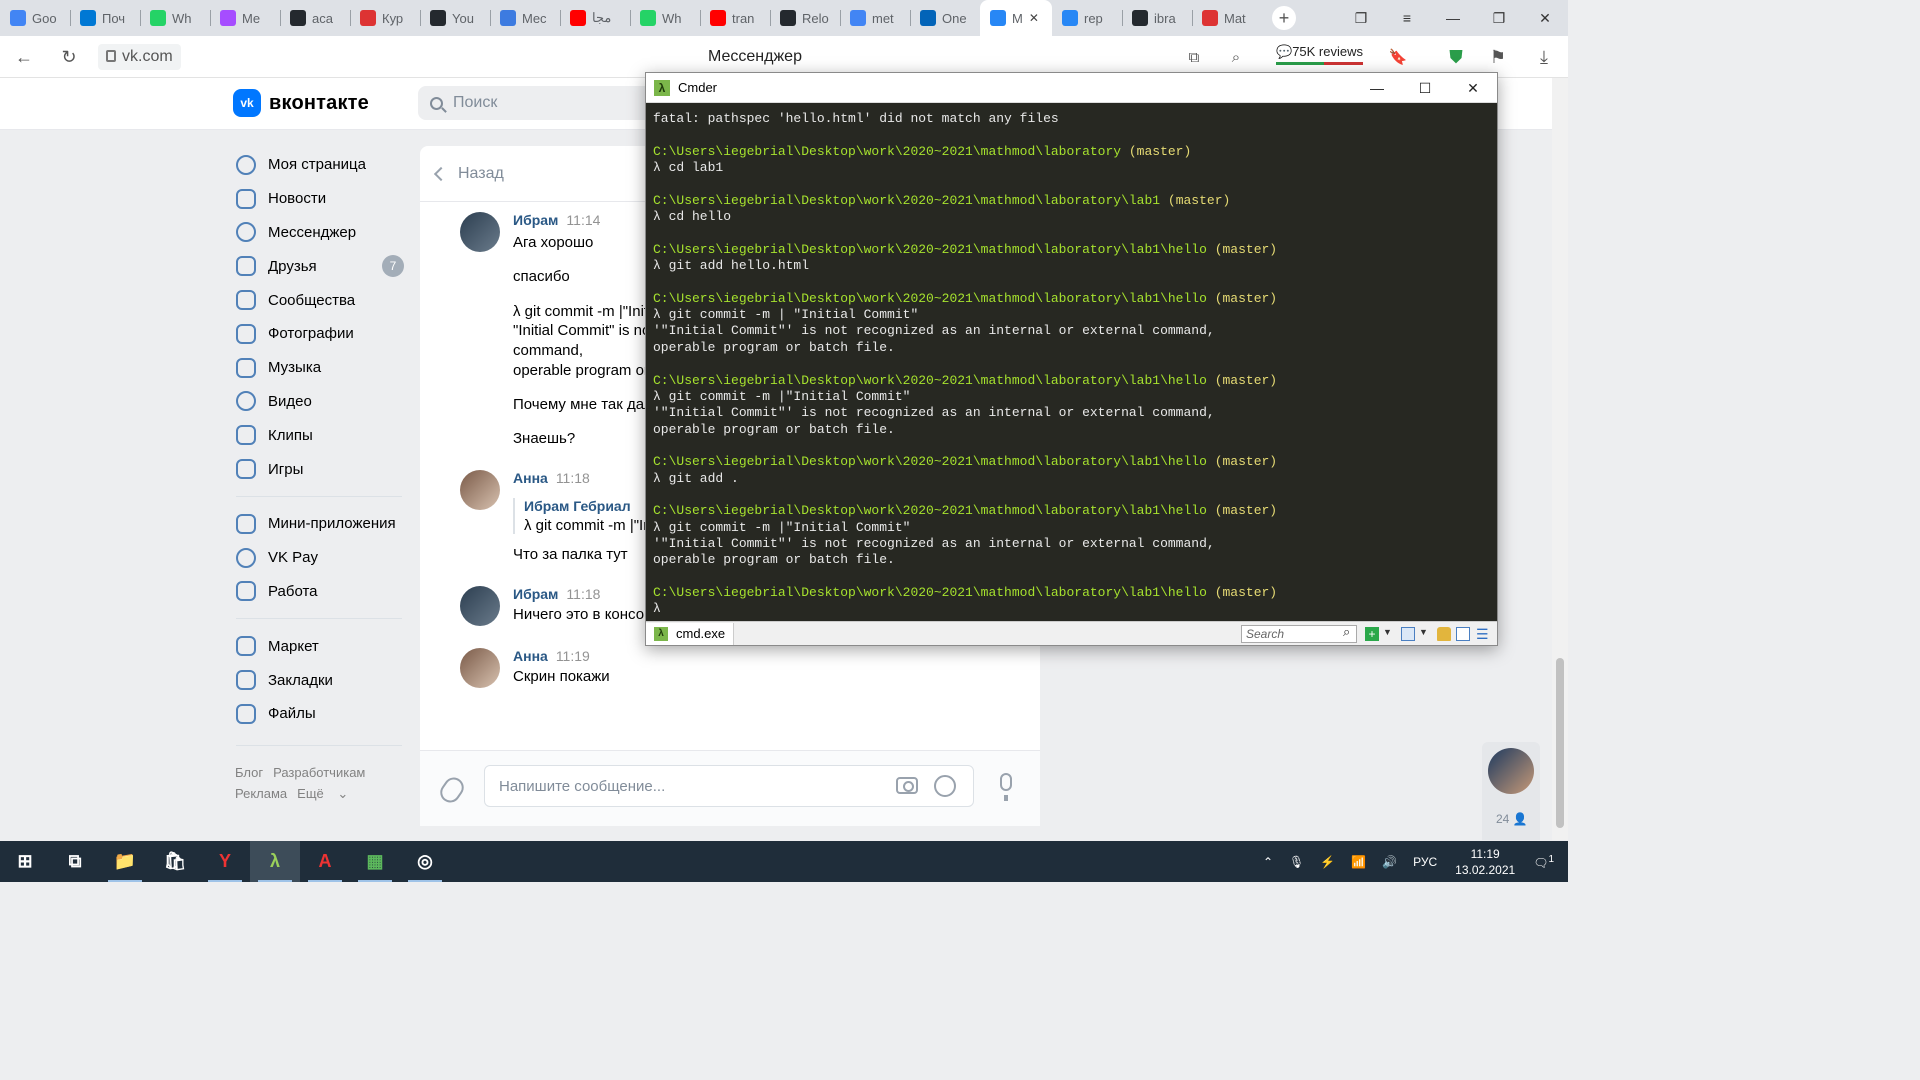 This screenshot has width=1920, height=1080. What do you see at coordinates (1498, 57) in the screenshot?
I see `extensions-icon: ⚑` at bounding box center [1498, 57].